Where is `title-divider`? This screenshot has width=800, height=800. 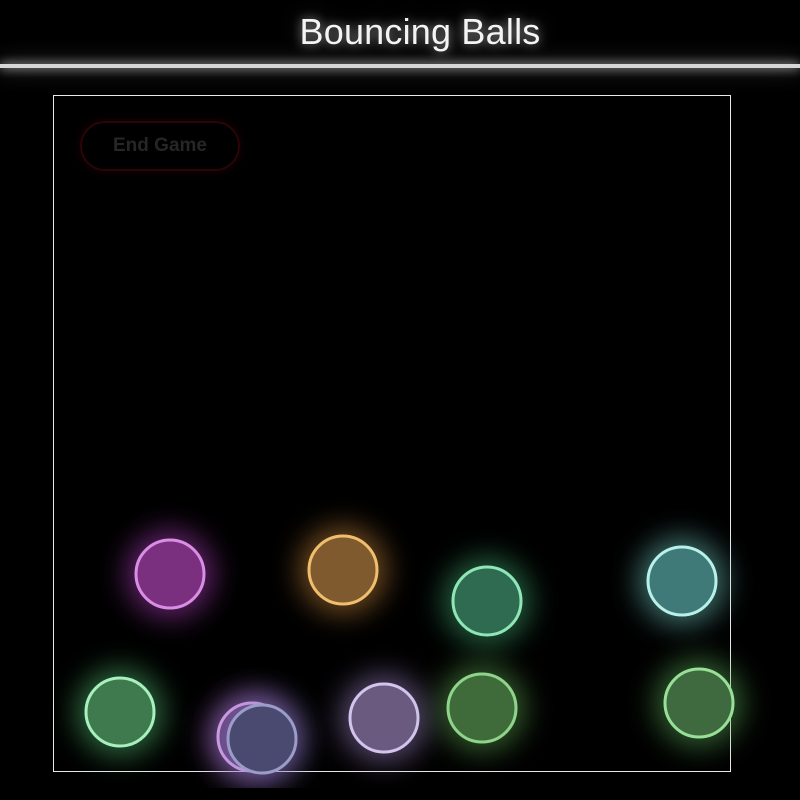 title-divider is located at coordinates (400, 66).